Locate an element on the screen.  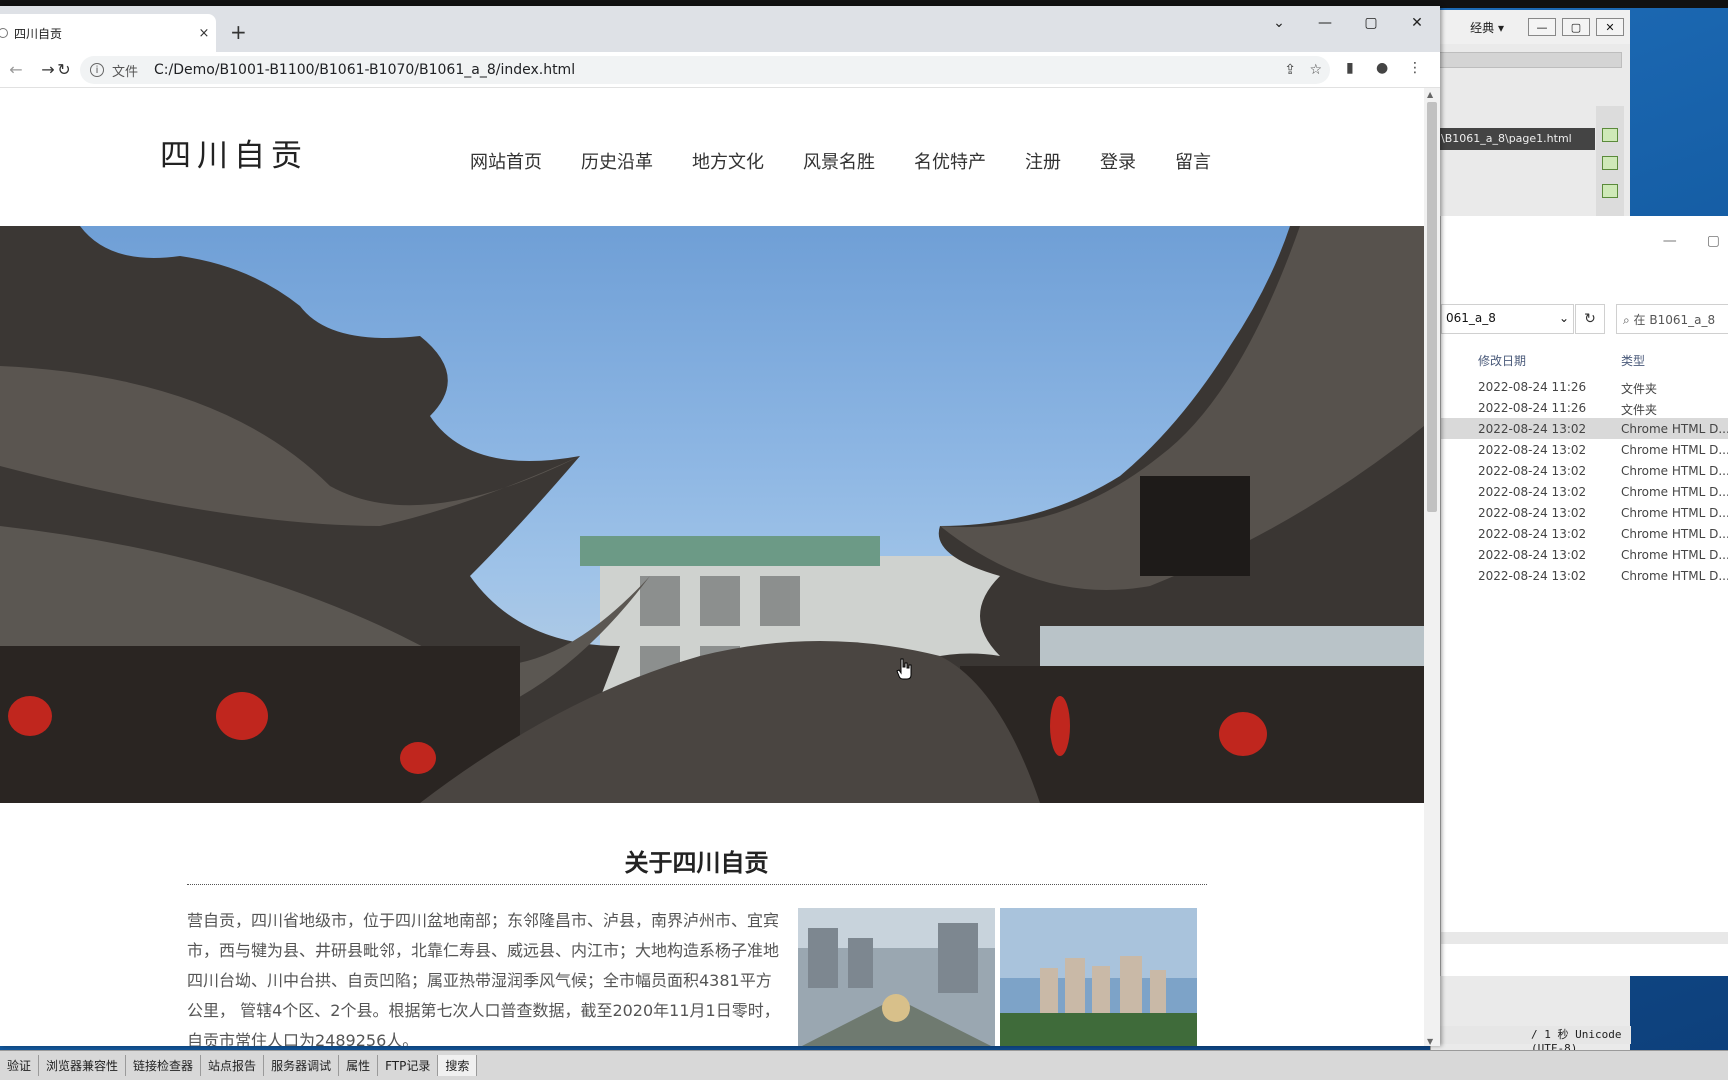
scroll-down-arrow-icon: ▼ is located at coordinates (1430, 1041).